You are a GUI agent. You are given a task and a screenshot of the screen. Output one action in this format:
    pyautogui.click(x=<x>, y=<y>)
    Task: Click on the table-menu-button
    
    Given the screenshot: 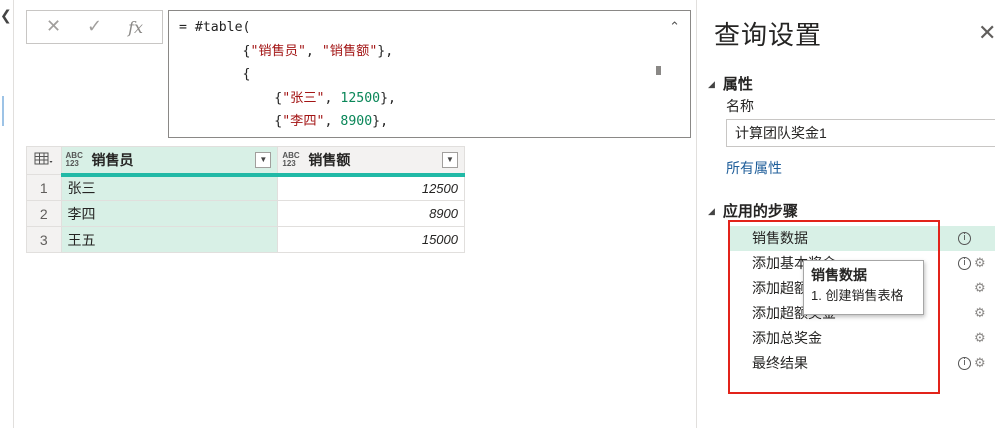 What is the action you would take?
    pyautogui.click(x=44, y=160)
    